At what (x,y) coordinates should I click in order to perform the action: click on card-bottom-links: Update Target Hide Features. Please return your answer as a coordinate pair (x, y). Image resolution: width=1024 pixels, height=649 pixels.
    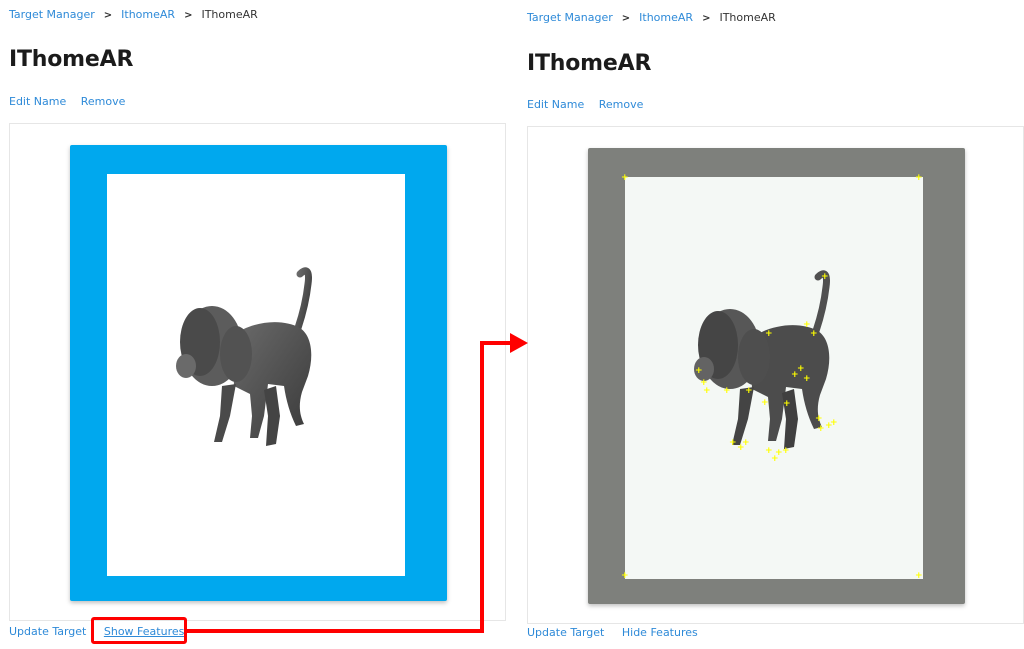
    Looking at the image, I should click on (619, 632).